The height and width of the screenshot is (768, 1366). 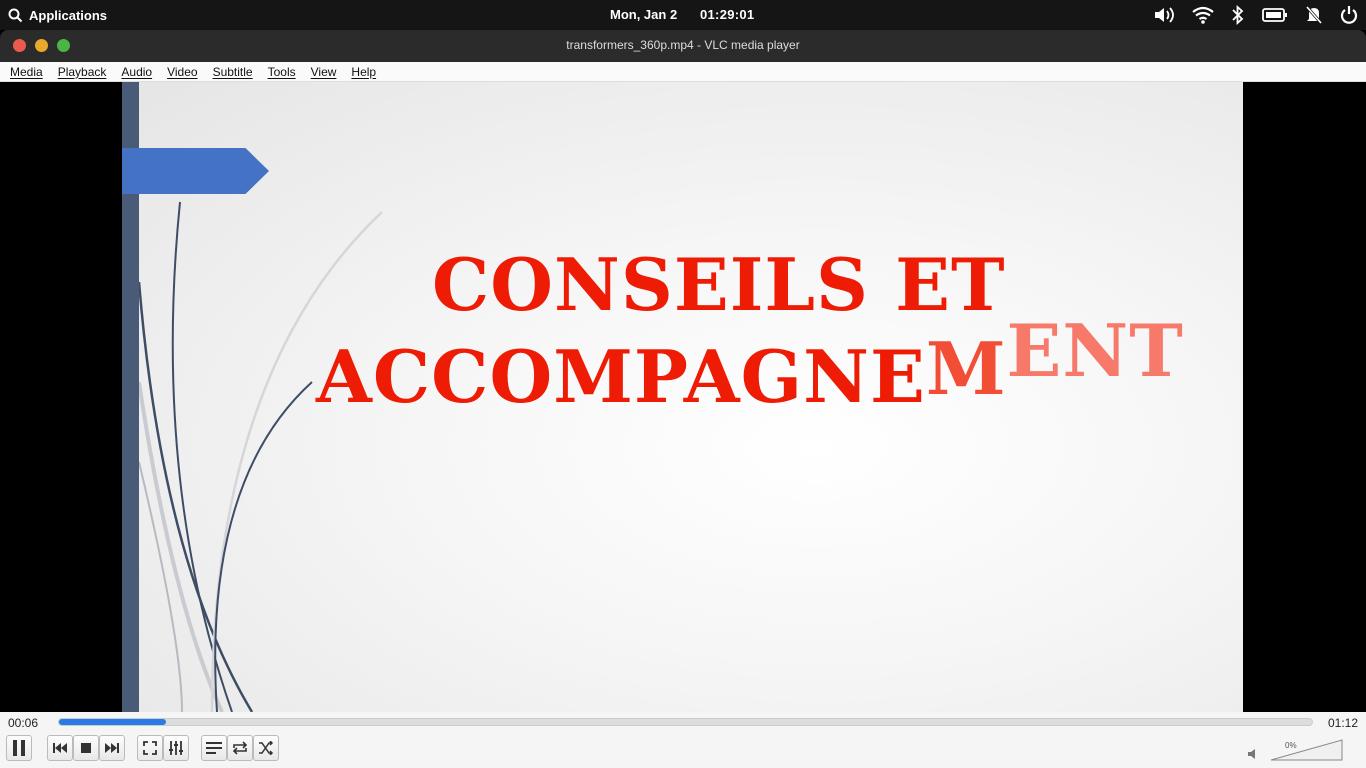 What do you see at coordinates (1254, 754) in the screenshot?
I see `mute-icon` at bounding box center [1254, 754].